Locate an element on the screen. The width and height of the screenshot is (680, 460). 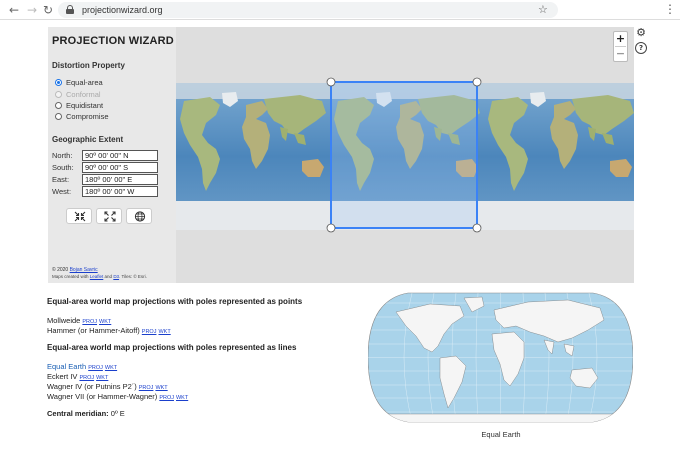
equal-earth-preview-map is located at coordinates (500, 357).